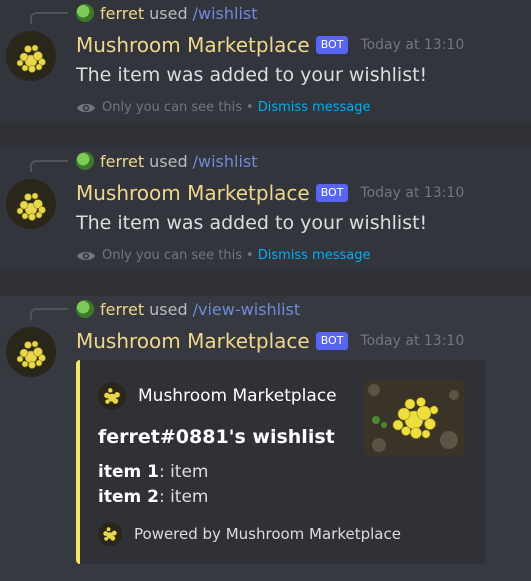  I want to click on embed-author-name: Mushroom Marketplace, so click(237, 396).